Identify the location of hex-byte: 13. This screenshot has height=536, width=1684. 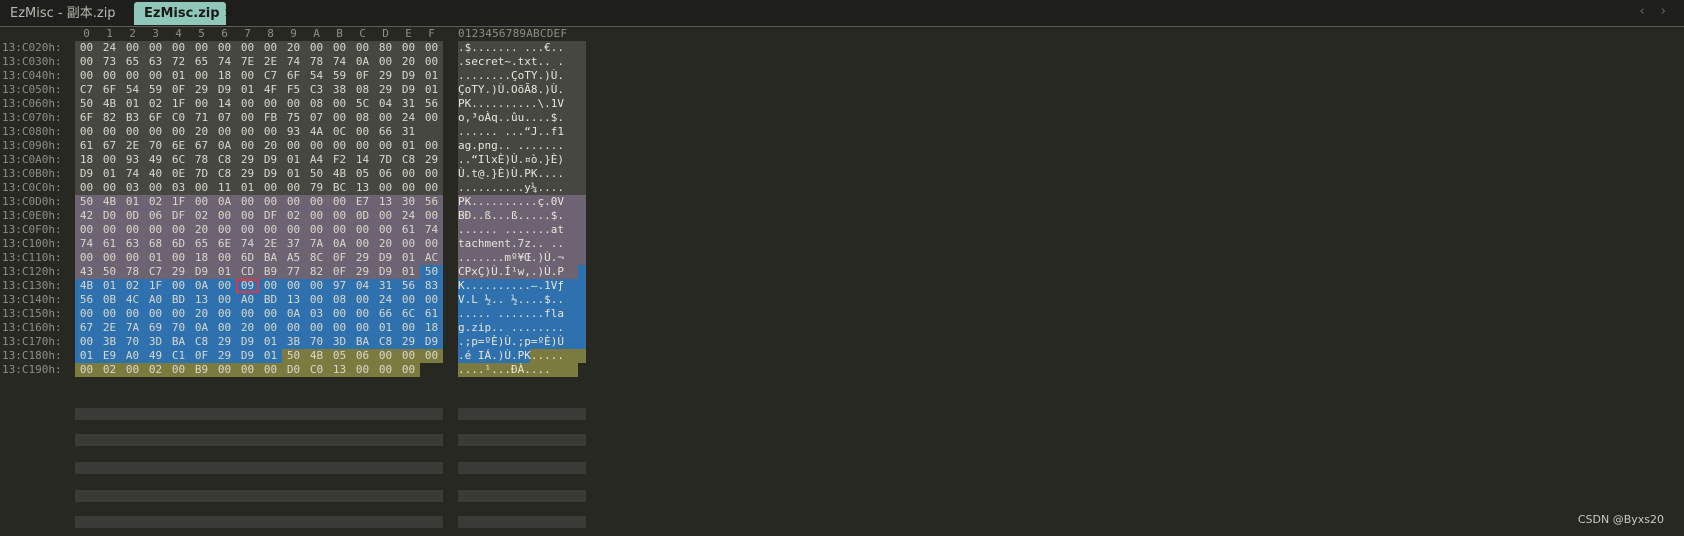
(201, 300).